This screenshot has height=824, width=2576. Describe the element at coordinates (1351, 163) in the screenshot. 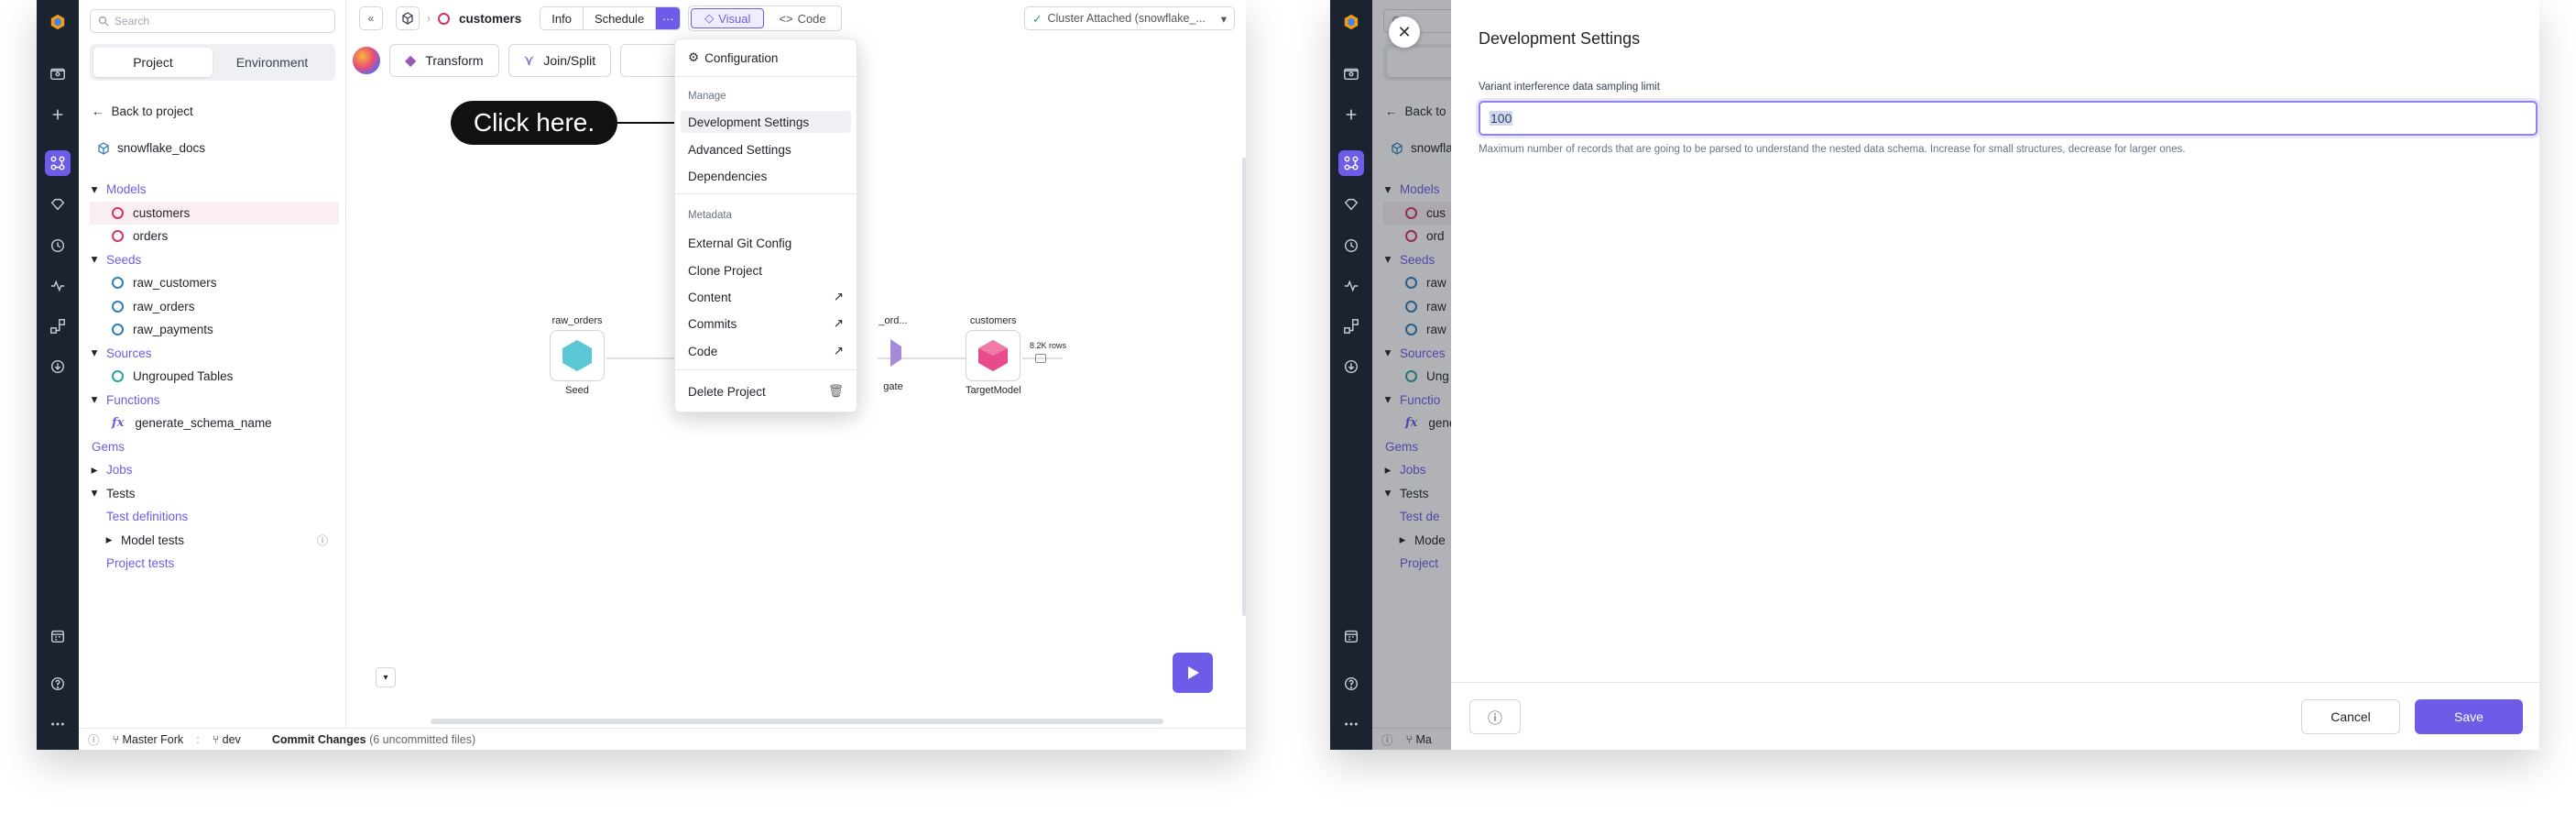

I see `graph-icon` at that location.